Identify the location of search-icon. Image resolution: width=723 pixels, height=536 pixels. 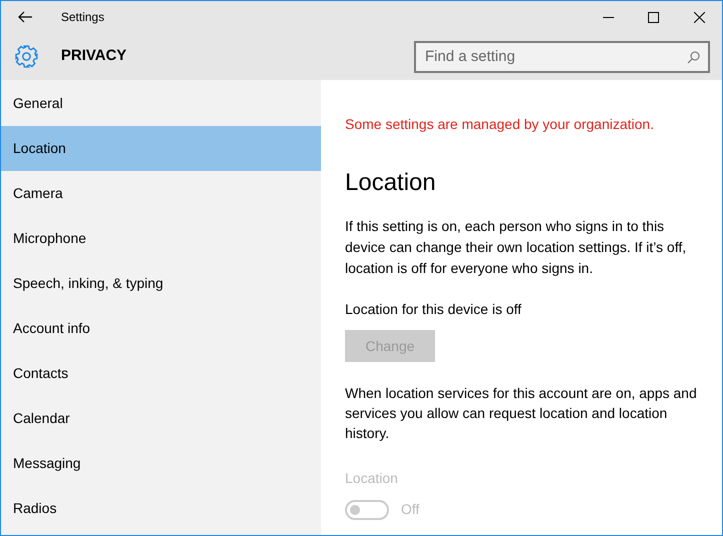
(693, 57).